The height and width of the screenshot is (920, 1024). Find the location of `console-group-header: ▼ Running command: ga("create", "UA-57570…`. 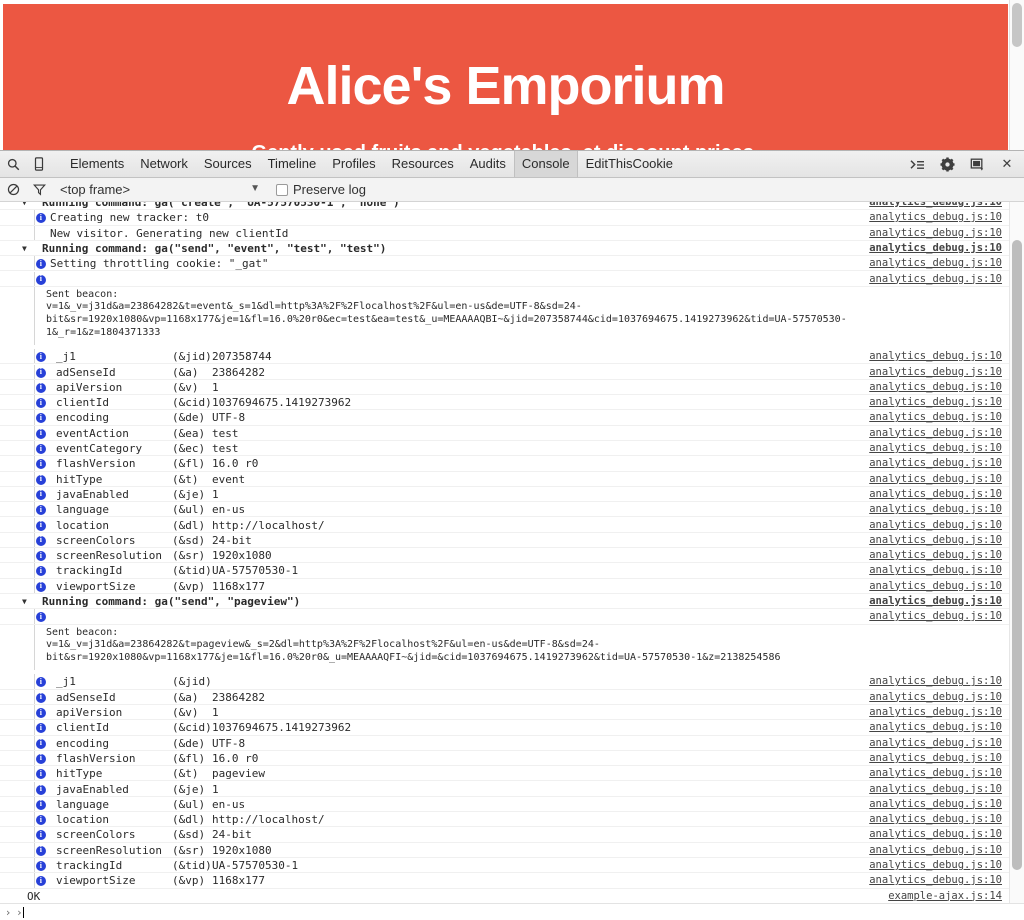

console-group-header: ▼ Running command: ga("create", "UA-57570… is located at coordinates (512, 206).